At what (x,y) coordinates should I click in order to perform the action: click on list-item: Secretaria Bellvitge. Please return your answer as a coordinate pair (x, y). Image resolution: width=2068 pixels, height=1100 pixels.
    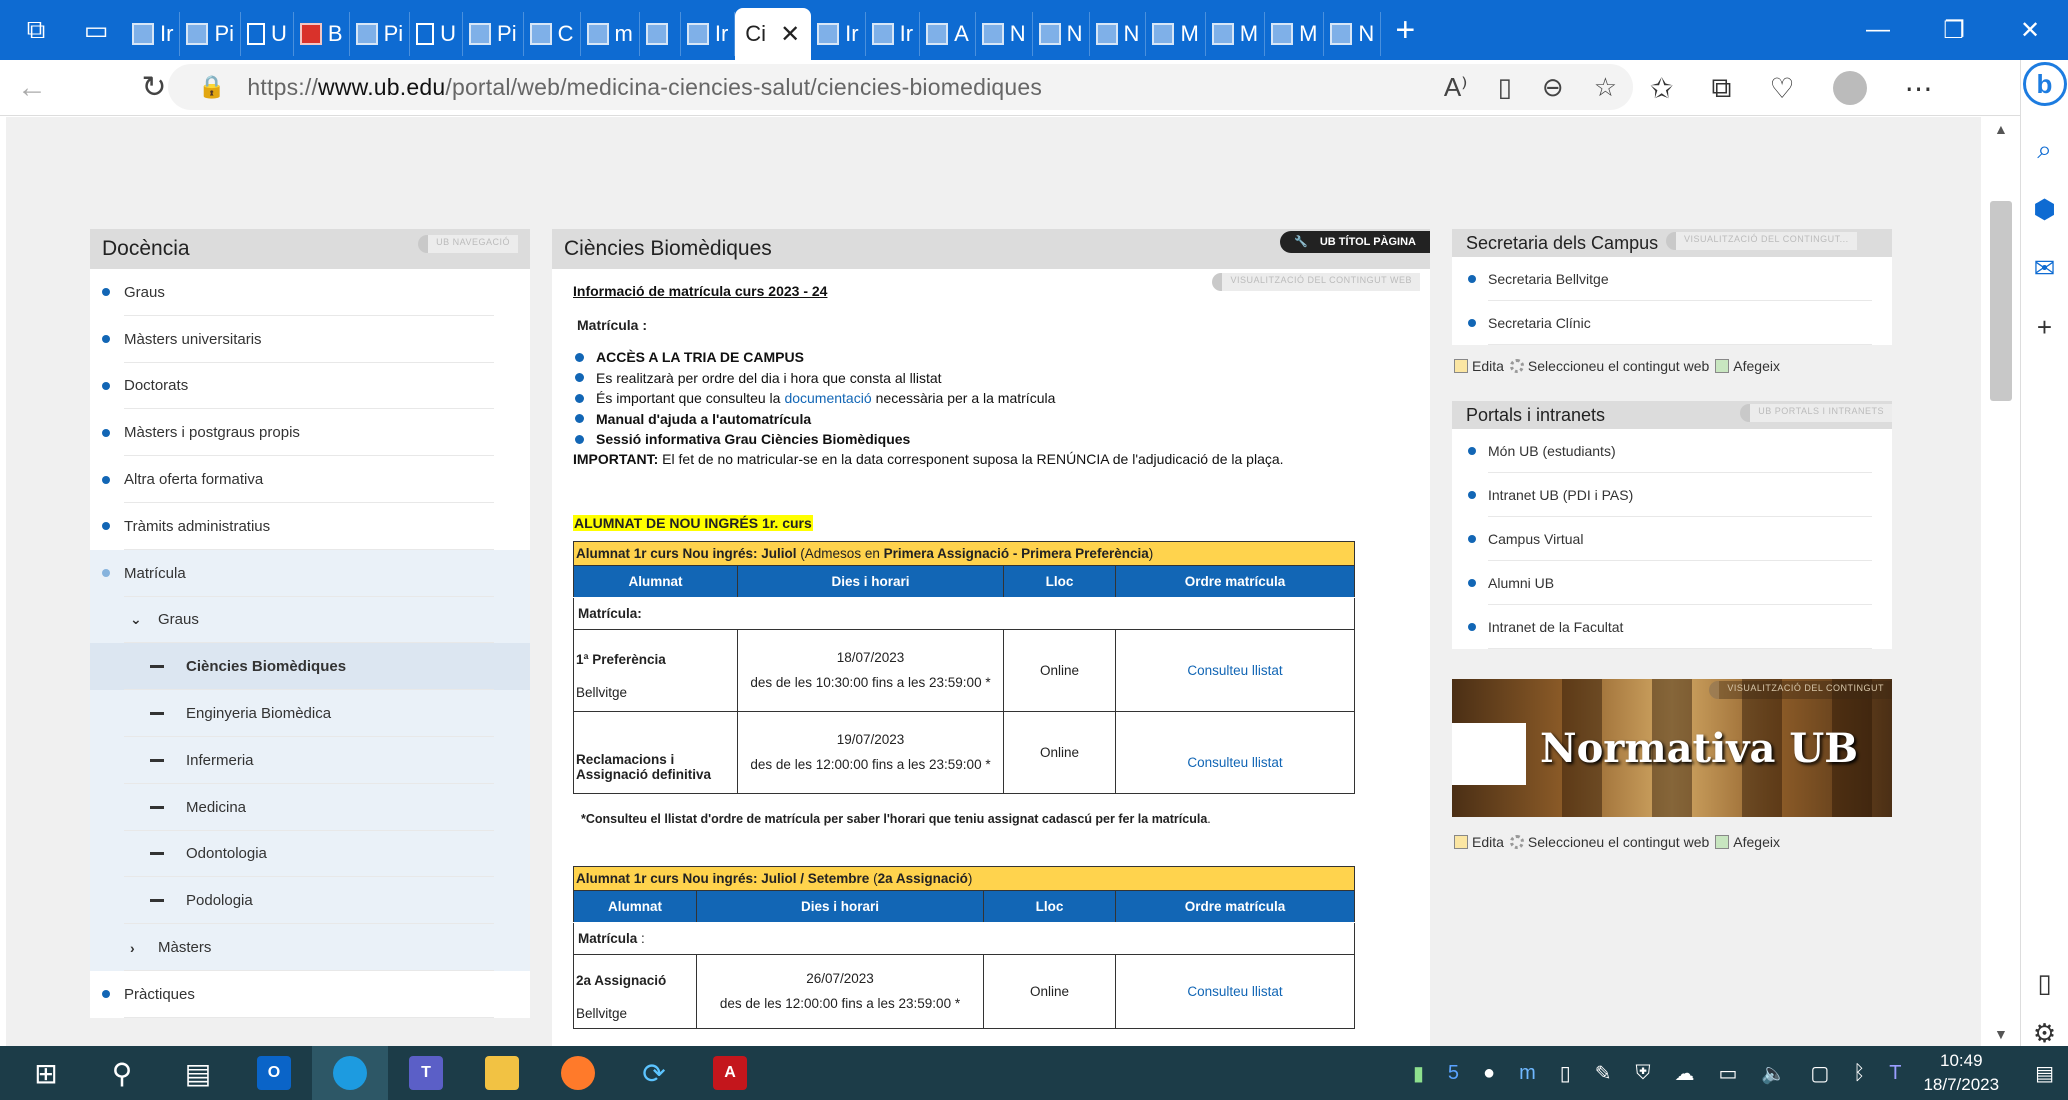
    Looking at the image, I should click on (1672, 279).